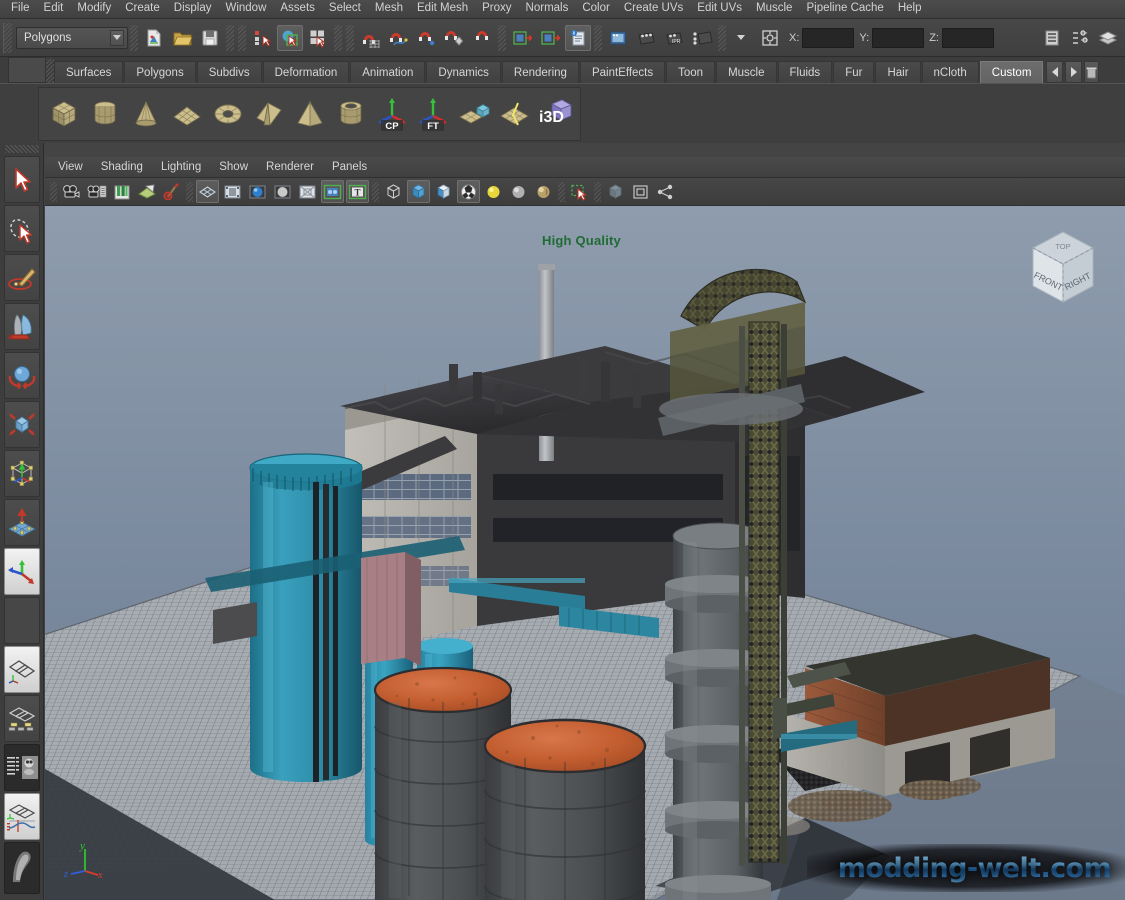  What do you see at coordinates (72, 37) in the screenshot?
I see `menu-set-selector: Polygons` at bounding box center [72, 37].